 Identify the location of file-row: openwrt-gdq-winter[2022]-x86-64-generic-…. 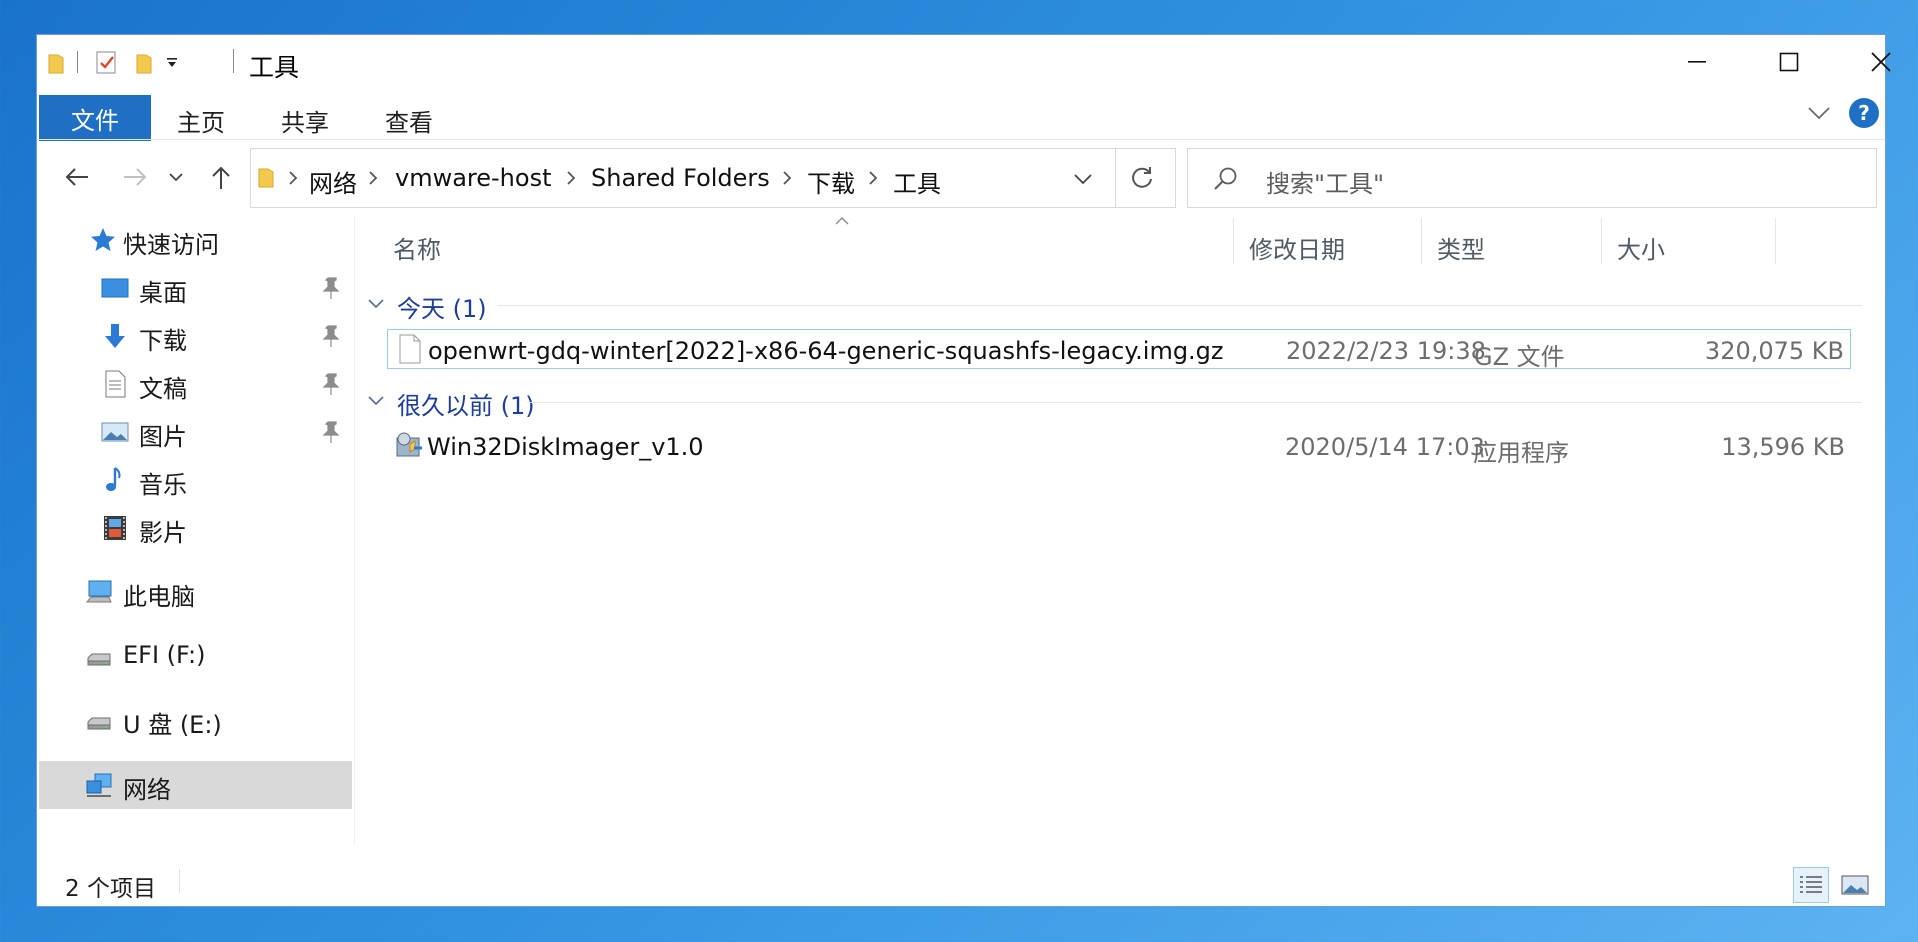
(1119, 350).